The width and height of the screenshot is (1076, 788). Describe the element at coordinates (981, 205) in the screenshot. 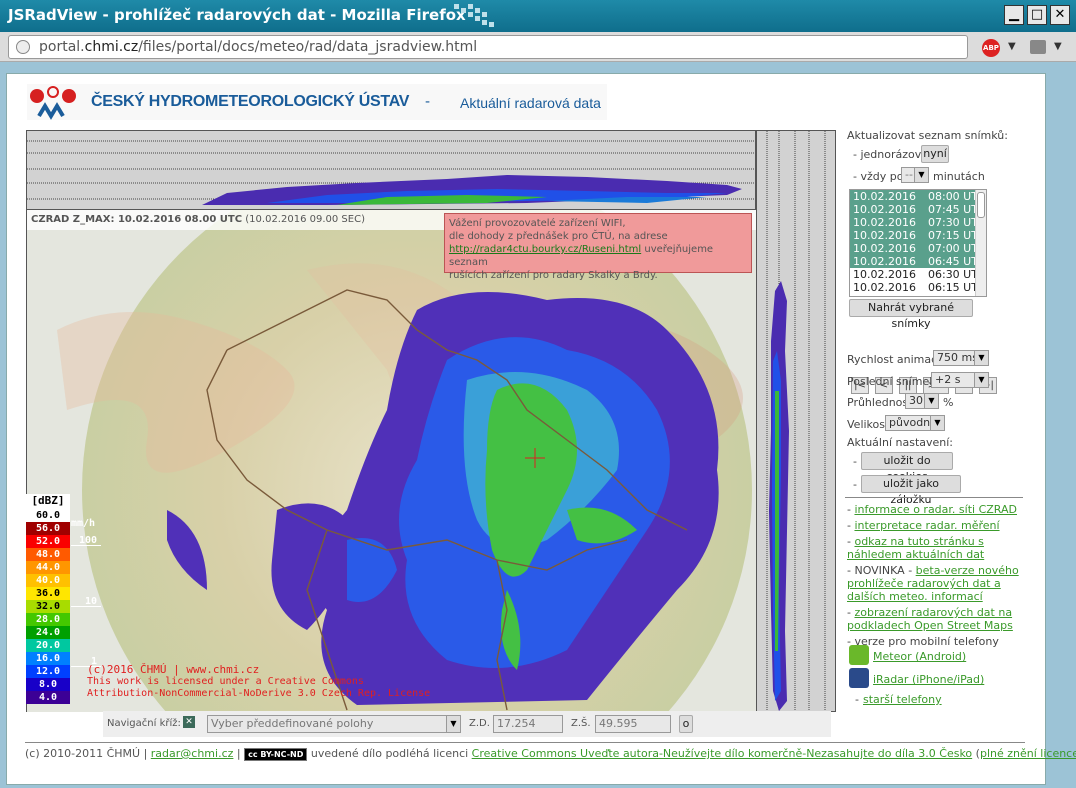

I see `scrollbar-thumb` at that location.